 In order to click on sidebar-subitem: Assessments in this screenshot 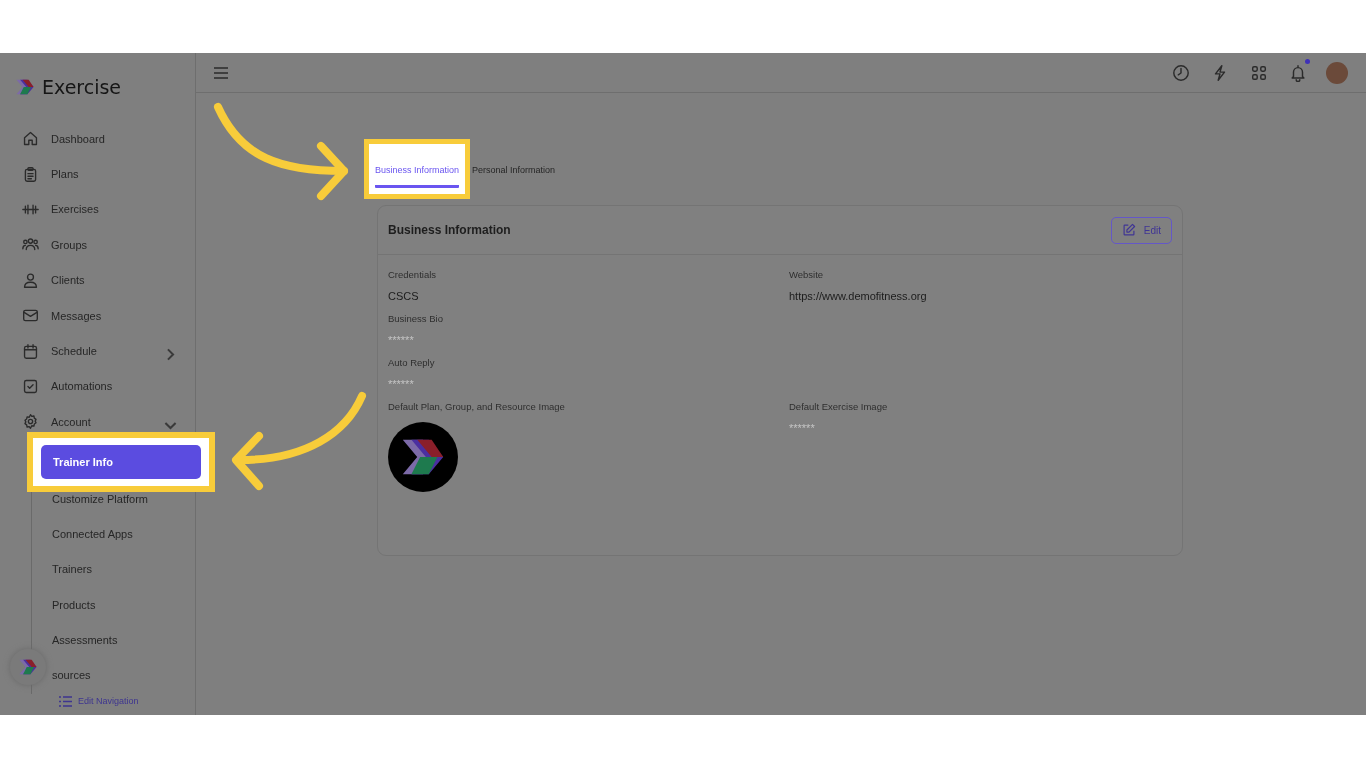, I will do `click(85, 641)`.